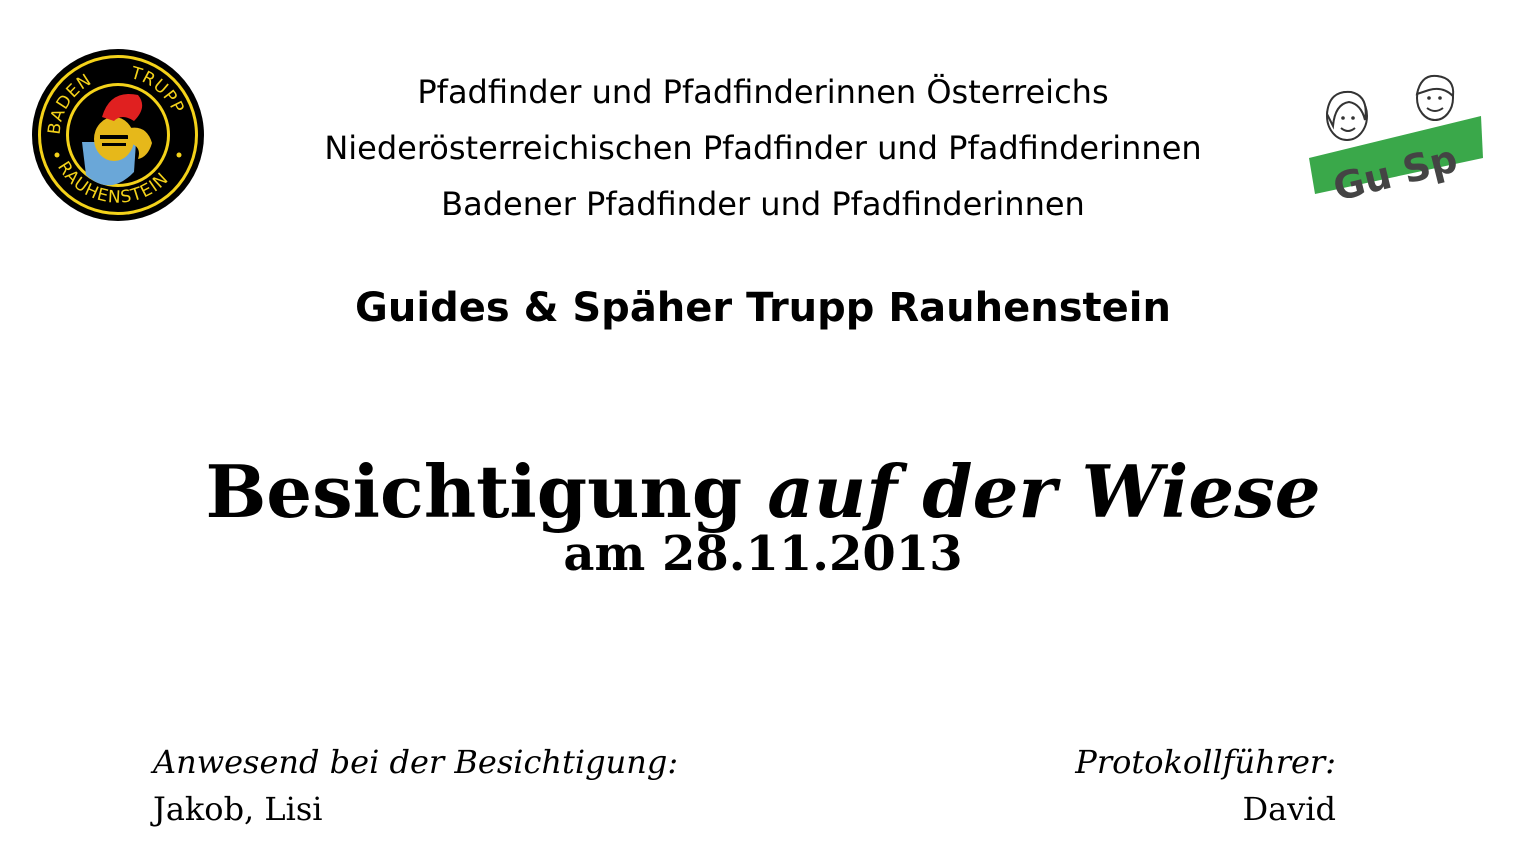 This screenshot has width=1526, height=855. What do you see at coordinates (1396, 142) in the screenshot?
I see `gusp-logo-icon: Gu Sp` at bounding box center [1396, 142].